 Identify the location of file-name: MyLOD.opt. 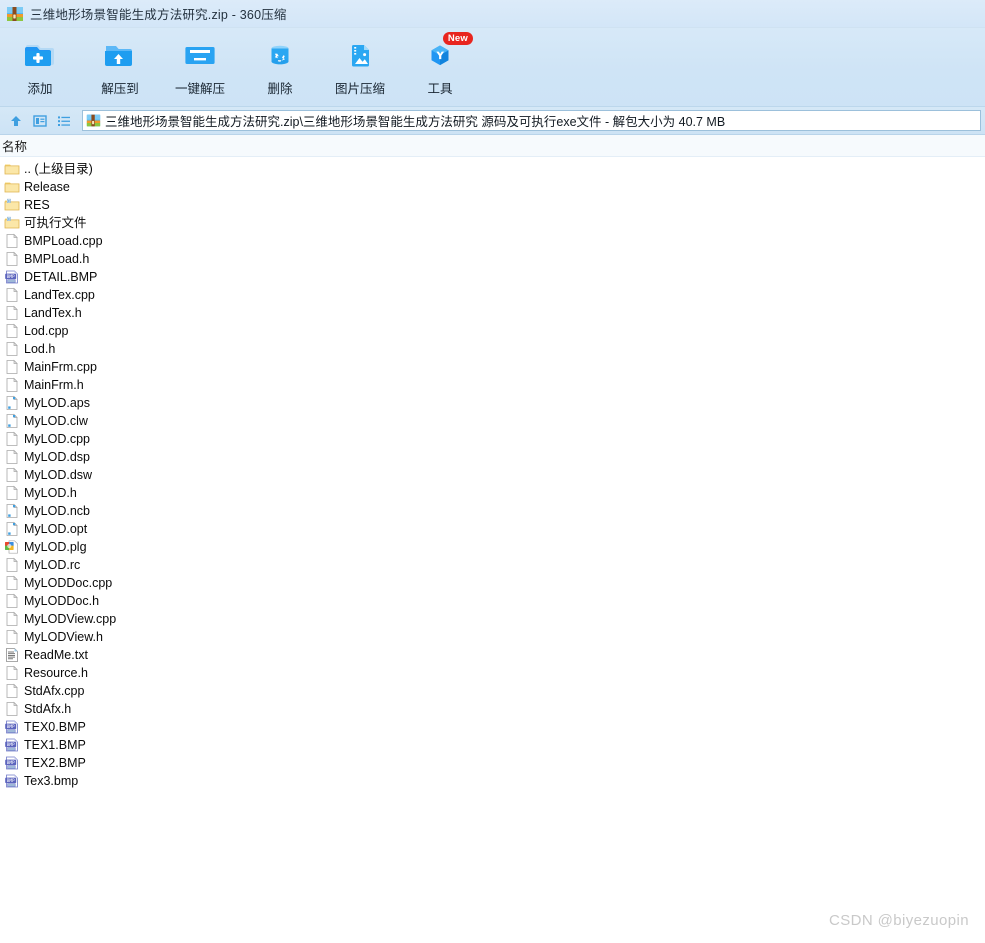
(56, 529).